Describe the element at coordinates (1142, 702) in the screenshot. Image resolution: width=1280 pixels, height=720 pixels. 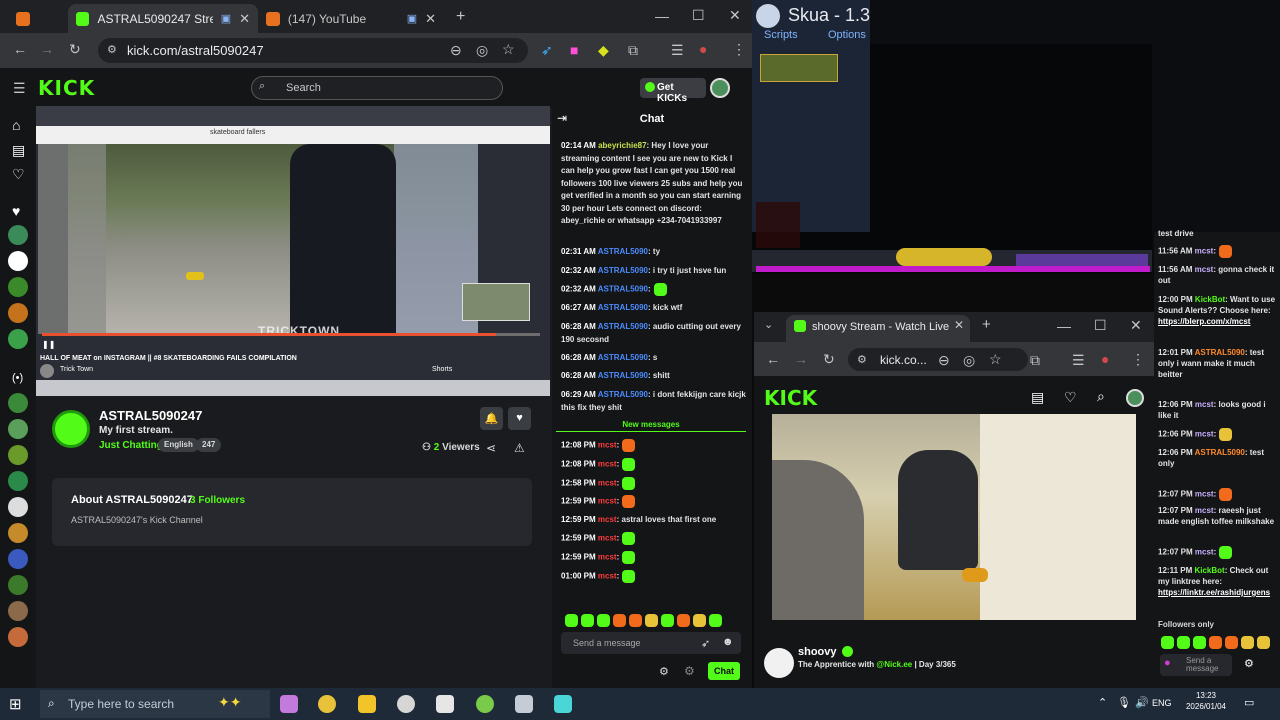
I see `volume-icon: 🔊` at that location.